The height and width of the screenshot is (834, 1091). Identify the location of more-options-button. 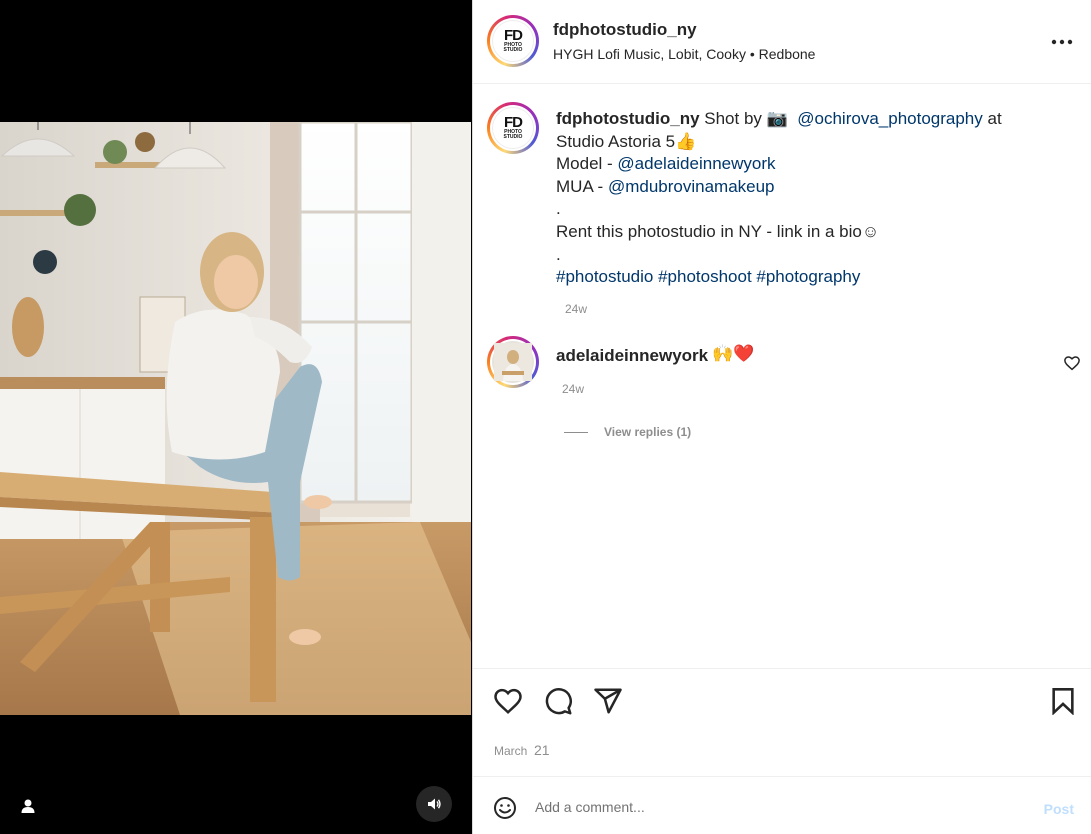
(1062, 42).